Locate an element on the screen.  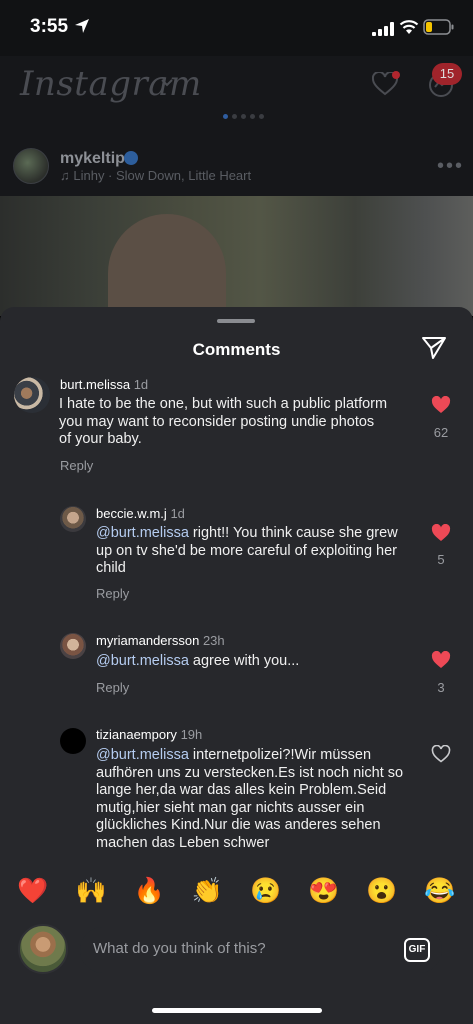
activity-dot is located at coordinates (396, 75).